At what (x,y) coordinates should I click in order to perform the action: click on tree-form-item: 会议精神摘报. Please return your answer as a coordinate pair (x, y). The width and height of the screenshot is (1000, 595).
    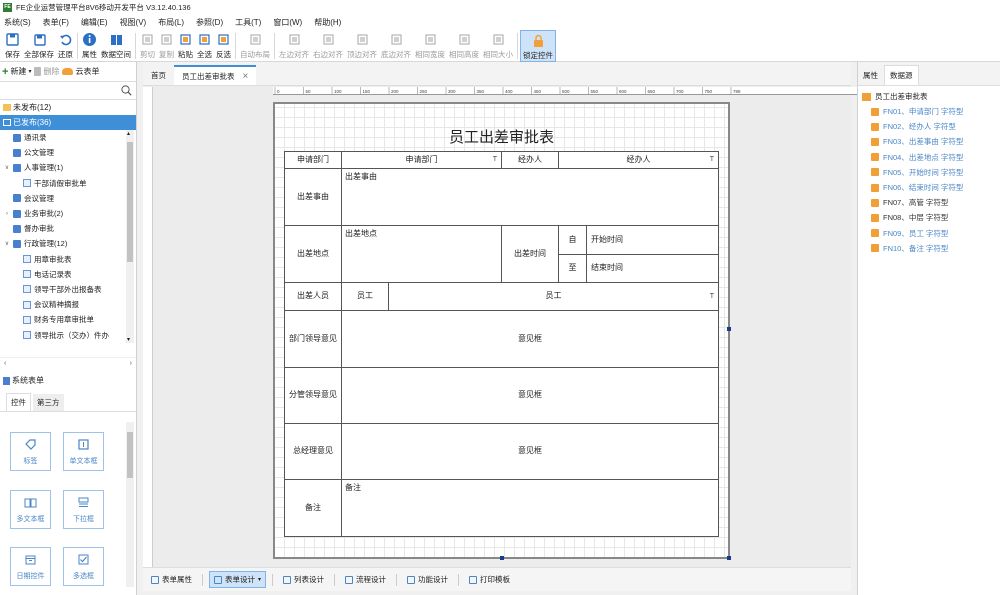
    Looking at the image, I should click on (68, 304).